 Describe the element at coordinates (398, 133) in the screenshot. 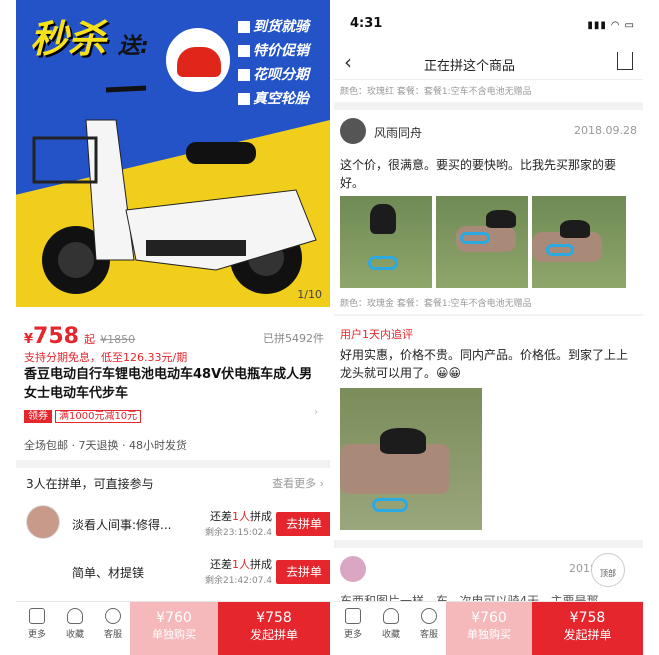

I see `reviewer-name: 风雨同舟` at that location.